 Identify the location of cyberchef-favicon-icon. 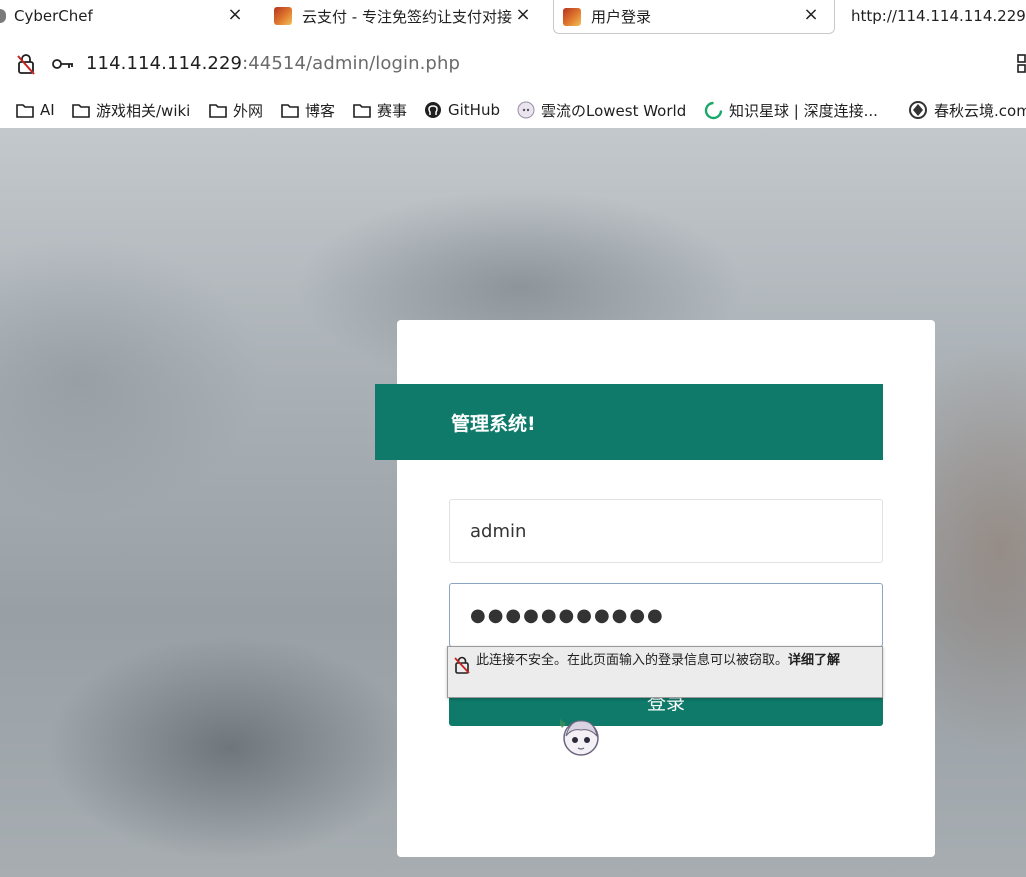
(3, 16).